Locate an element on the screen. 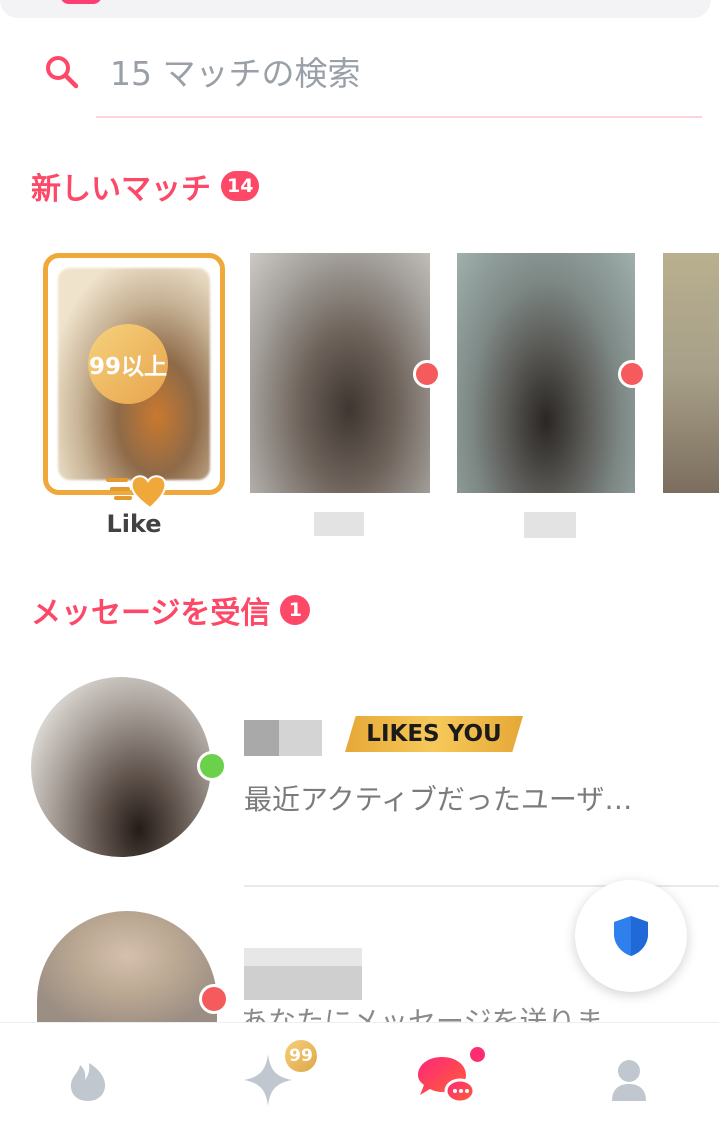 Image resolution: width=719 pixels, height=1136 pixels. messages-count-badge: 1 is located at coordinates (295, 610).